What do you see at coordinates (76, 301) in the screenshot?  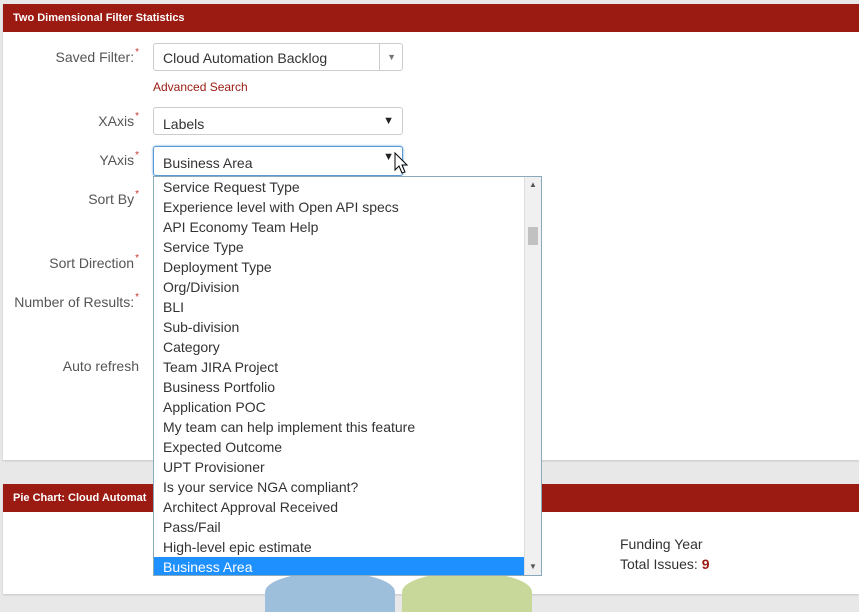 I see `number-of-results-label: Number of Results:*` at bounding box center [76, 301].